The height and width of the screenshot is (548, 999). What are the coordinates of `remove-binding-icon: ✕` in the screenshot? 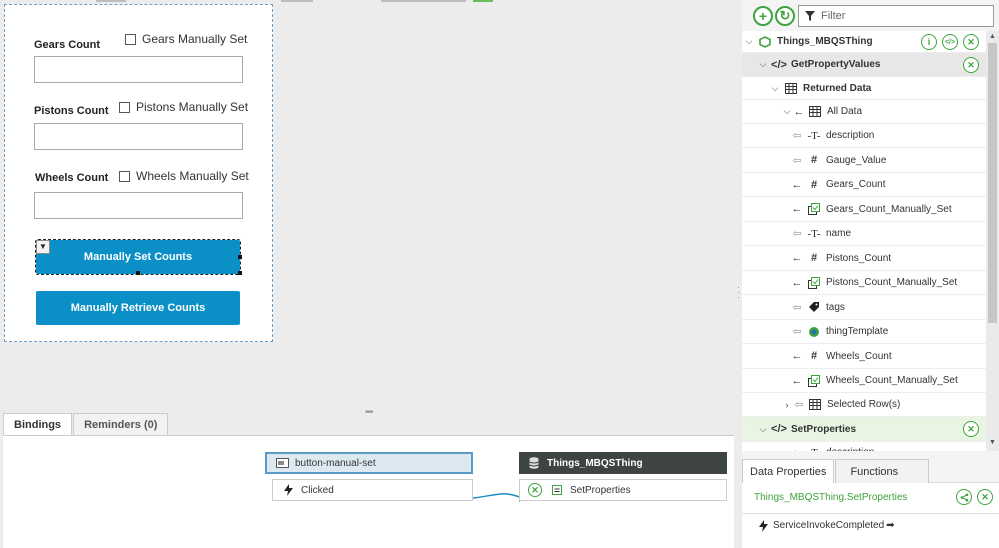 It's located at (535, 490).